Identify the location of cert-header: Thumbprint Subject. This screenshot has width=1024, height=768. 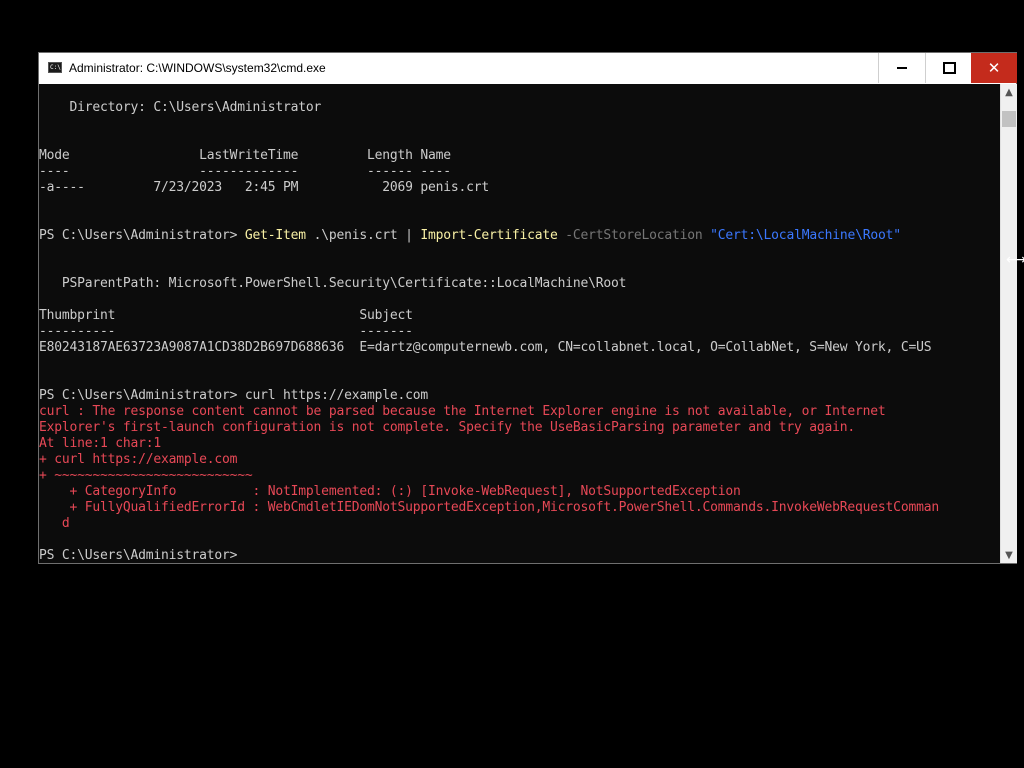
(226, 315).